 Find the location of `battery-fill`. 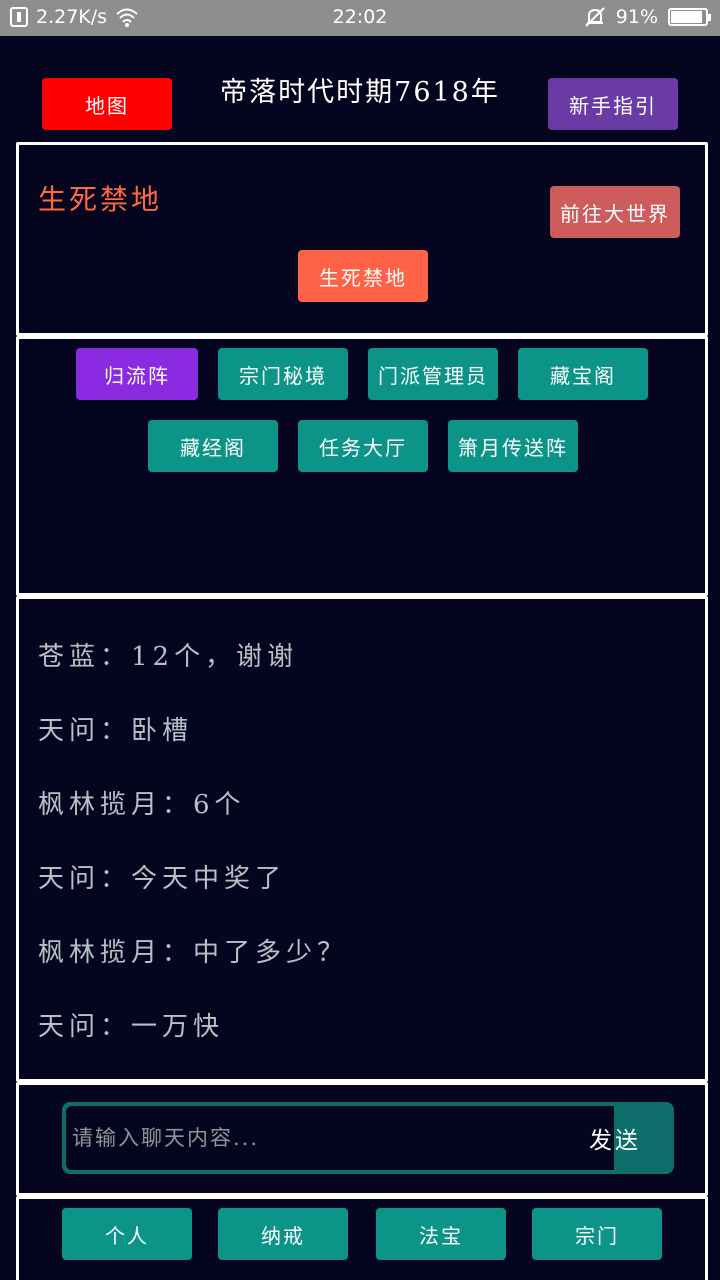

battery-fill is located at coordinates (686, 17).